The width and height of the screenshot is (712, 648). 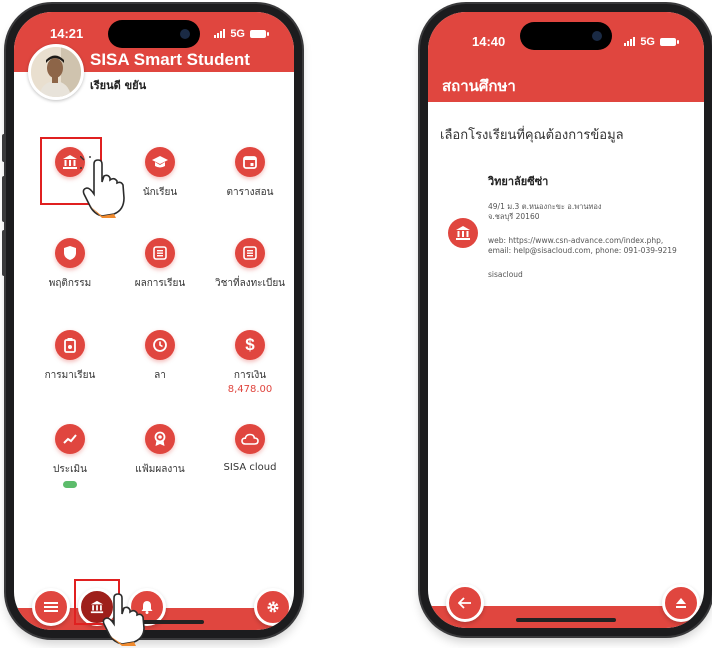 What do you see at coordinates (250, 362) in the screenshot?
I see `menu-item-finance: $ การเงิน 8,478.00` at bounding box center [250, 362].